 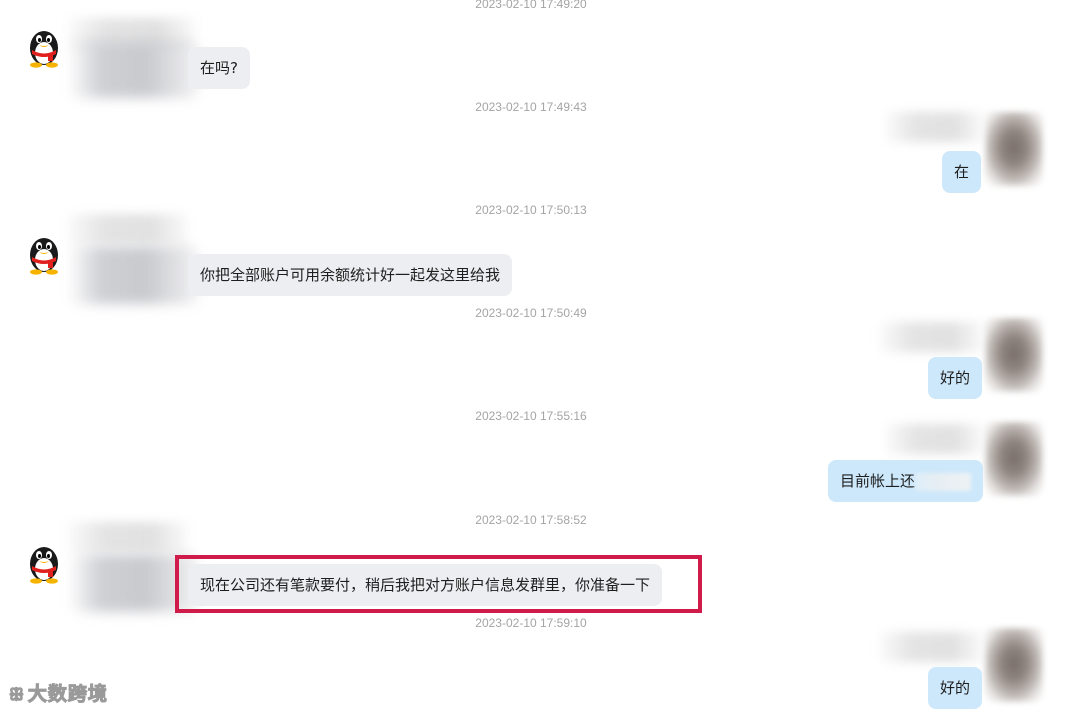 I want to click on message-timestamp: 2023-02-10 17:49:20, so click(x=531, y=5).